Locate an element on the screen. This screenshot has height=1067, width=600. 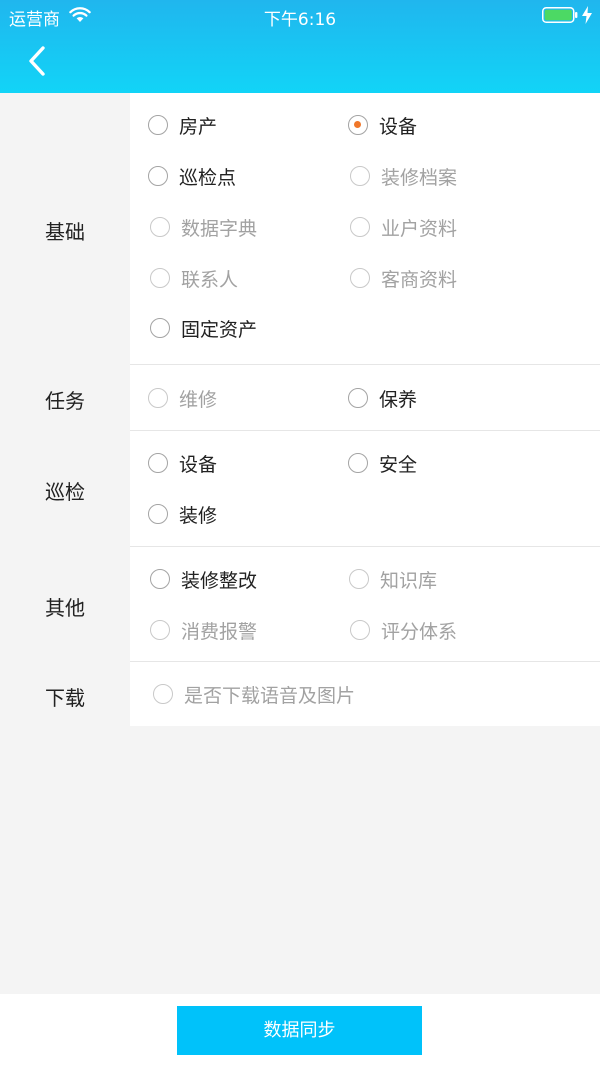
option-label: 房产 is located at coordinates (198, 126).